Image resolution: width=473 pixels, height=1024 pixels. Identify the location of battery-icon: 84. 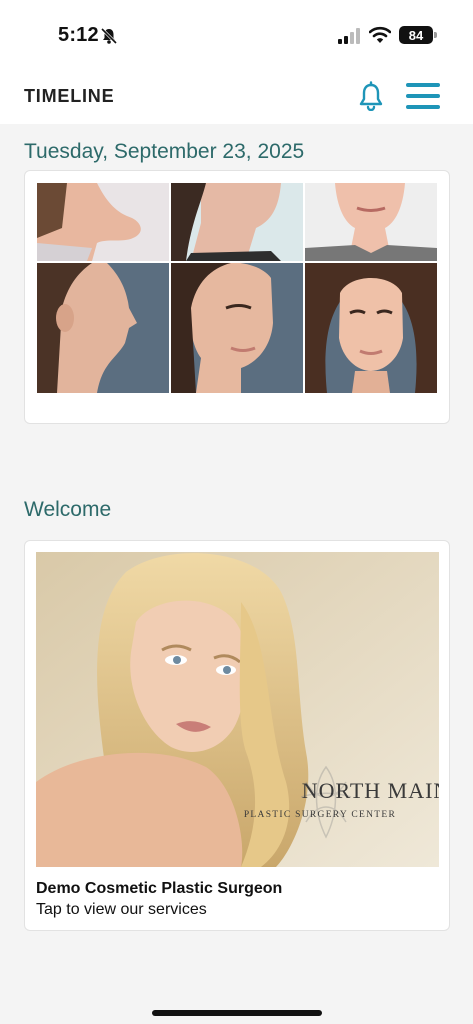
(416, 35).